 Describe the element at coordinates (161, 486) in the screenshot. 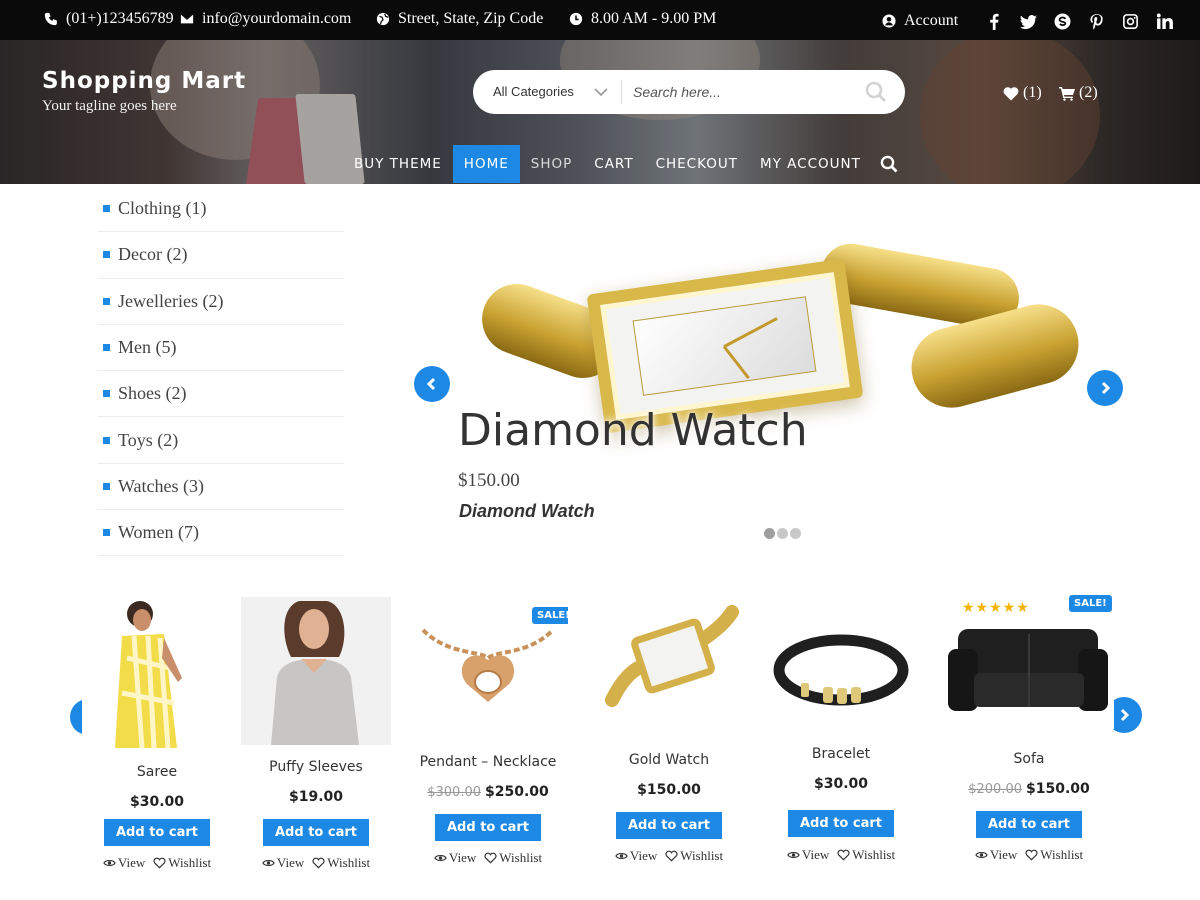

I see `category-label: Watches (3)` at that location.